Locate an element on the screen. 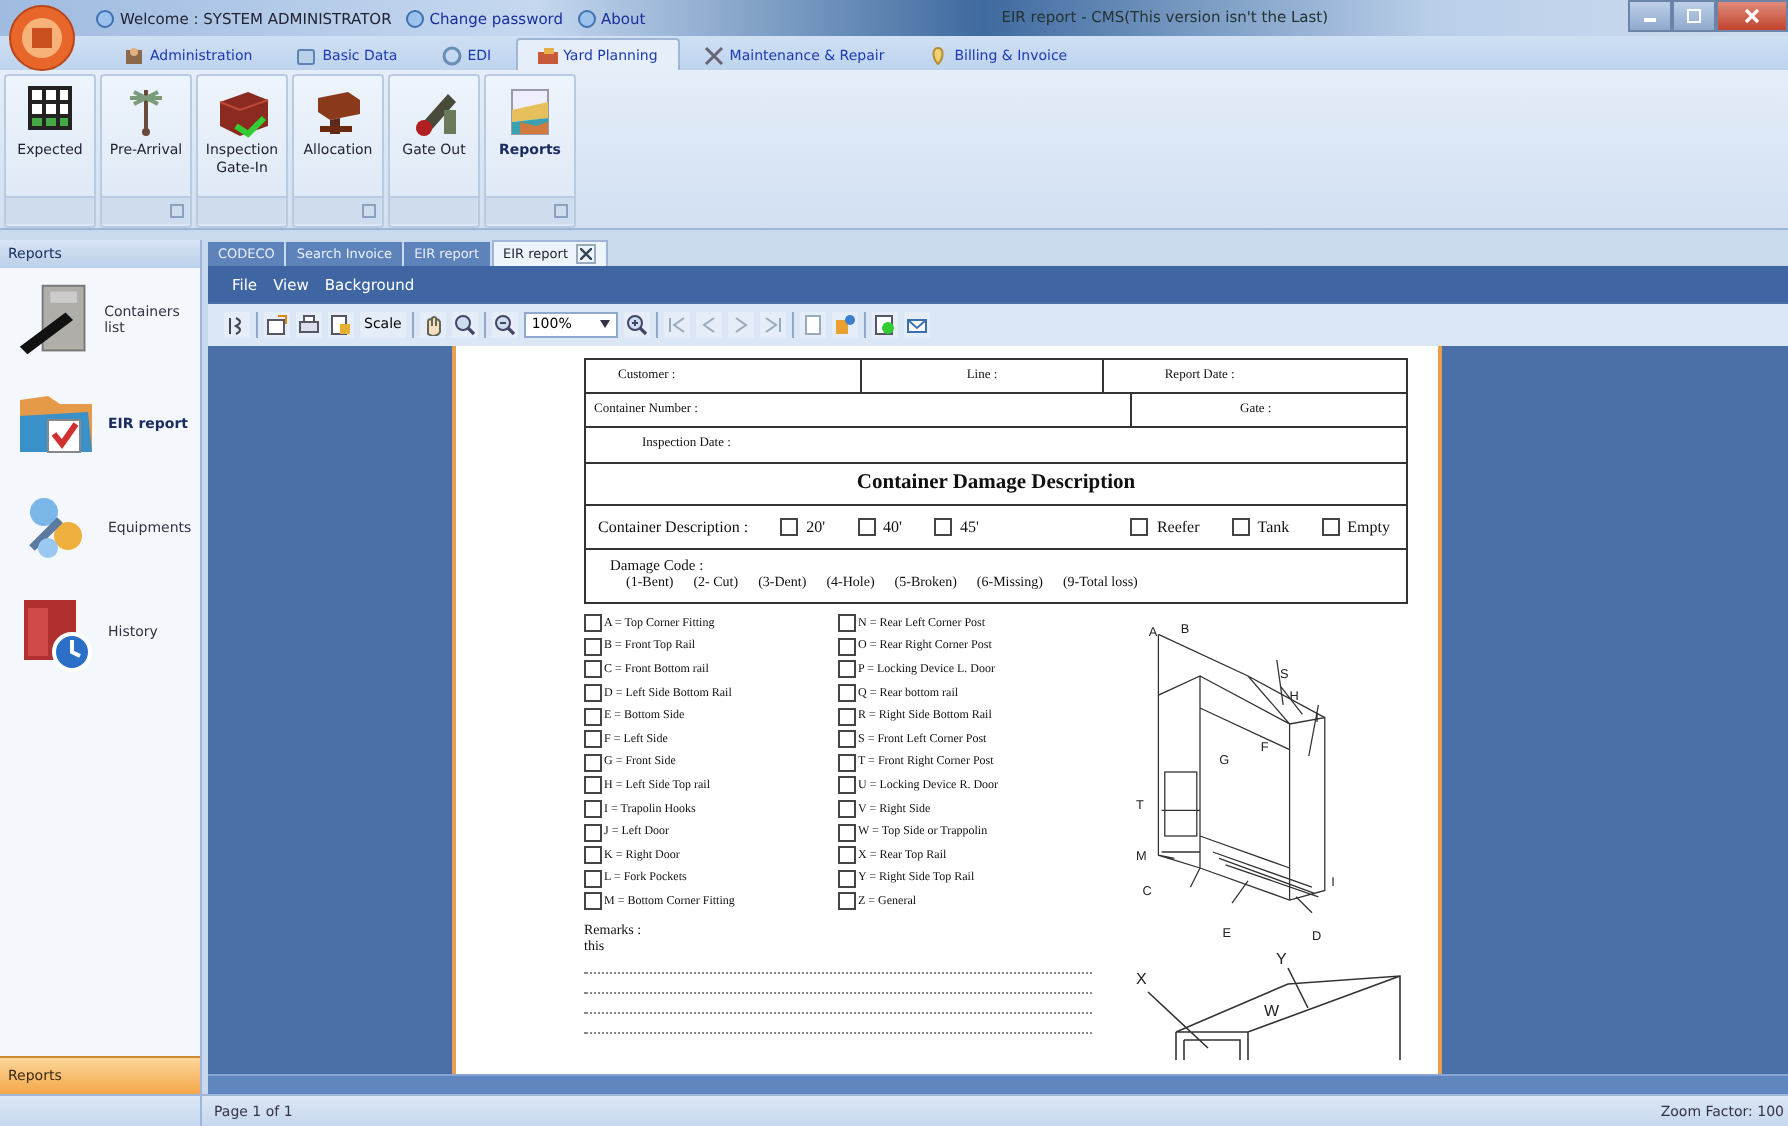 This screenshot has width=1788, height=1126. close-button is located at coordinates (1752, 16).